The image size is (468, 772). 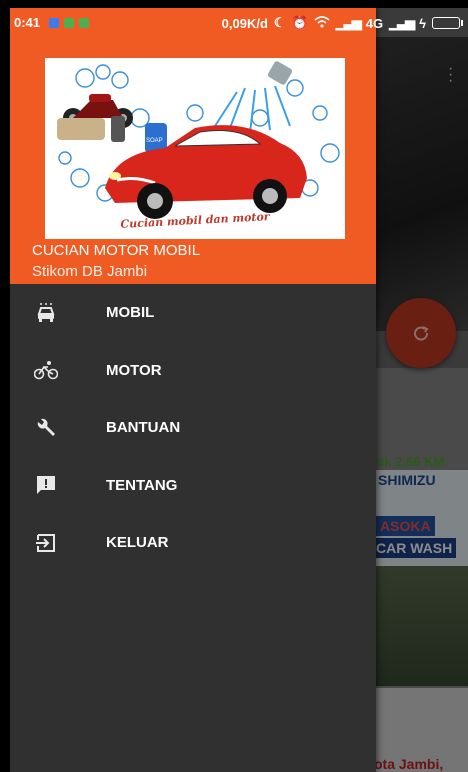 What do you see at coordinates (27, 22) in the screenshot?
I see `status-time: 0:41` at bounding box center [27, 22].